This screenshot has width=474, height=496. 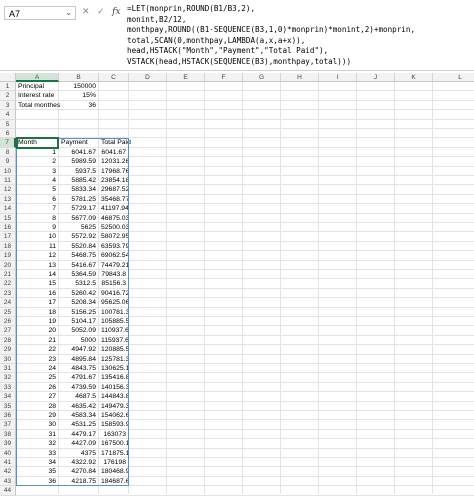 What do you see at coordinates (8, 303) in the screenshot?
I see `row-header-24: 24` at bounding box center [8, 303].